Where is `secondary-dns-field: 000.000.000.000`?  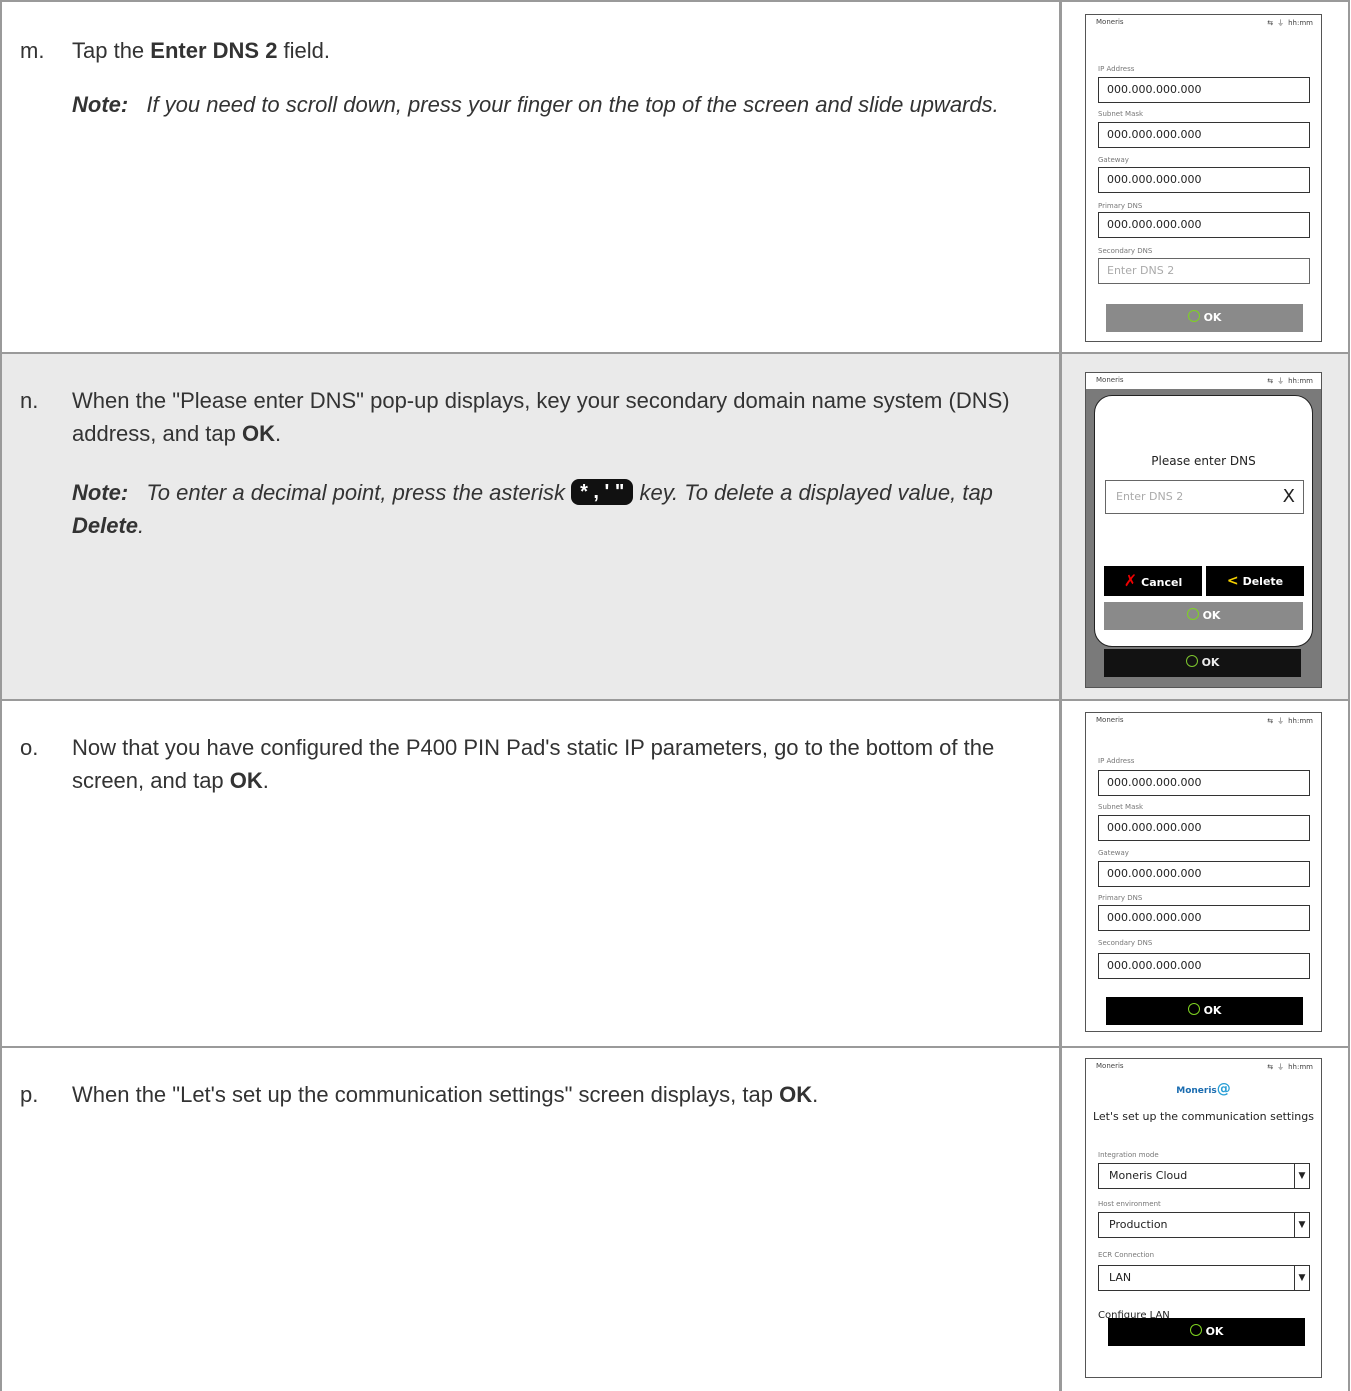
secondary-dns-field: 000.000.000.000 is located at coordinates (1204, 966).